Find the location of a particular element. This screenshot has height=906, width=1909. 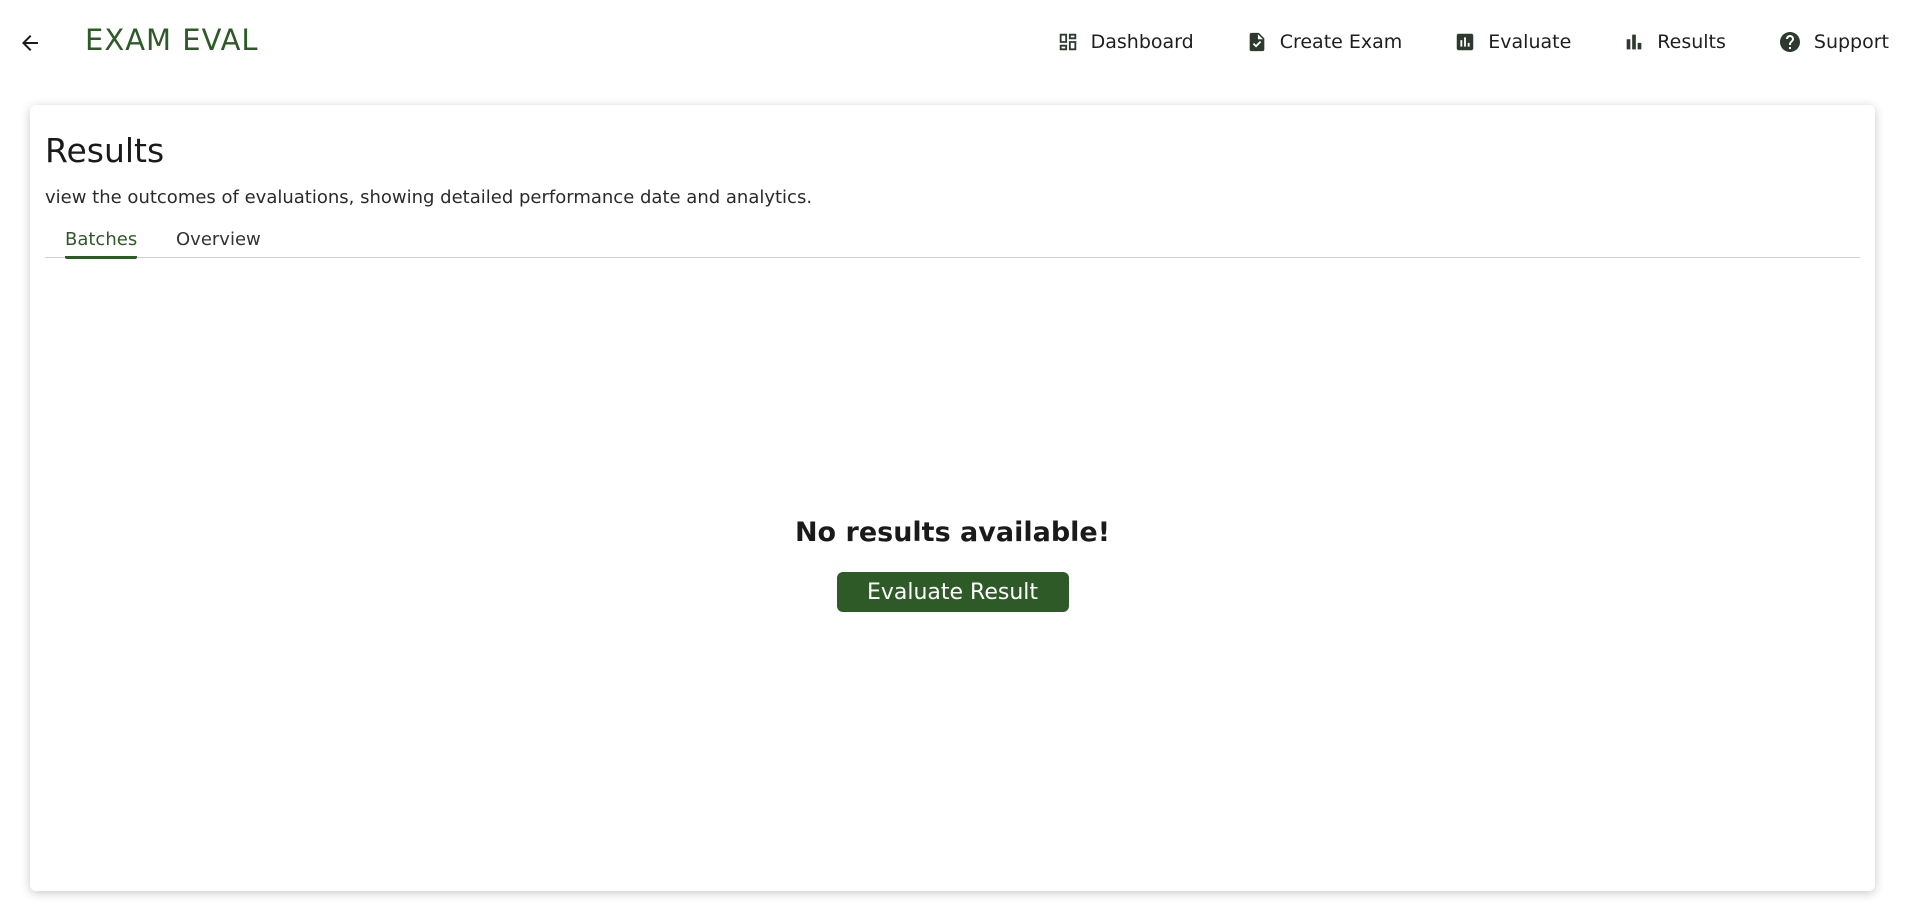

nav-label-results: Results is located at coordinates (1691, 42).